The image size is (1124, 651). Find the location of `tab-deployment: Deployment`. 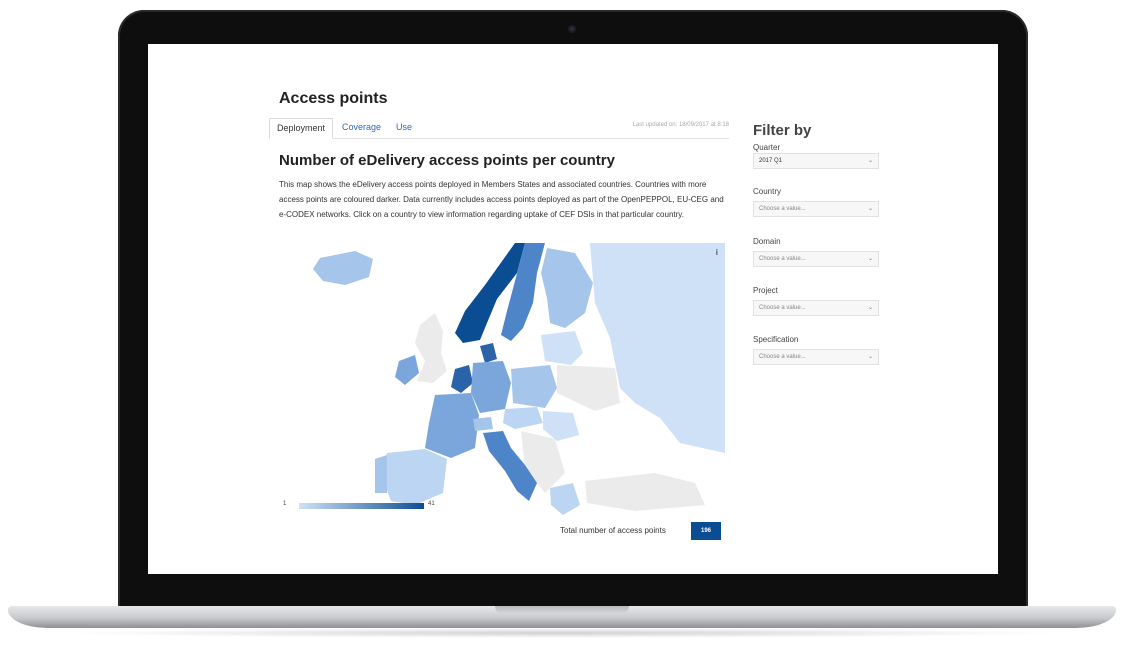

tab-deployment: Deployment is located at coordinates (301, 128).